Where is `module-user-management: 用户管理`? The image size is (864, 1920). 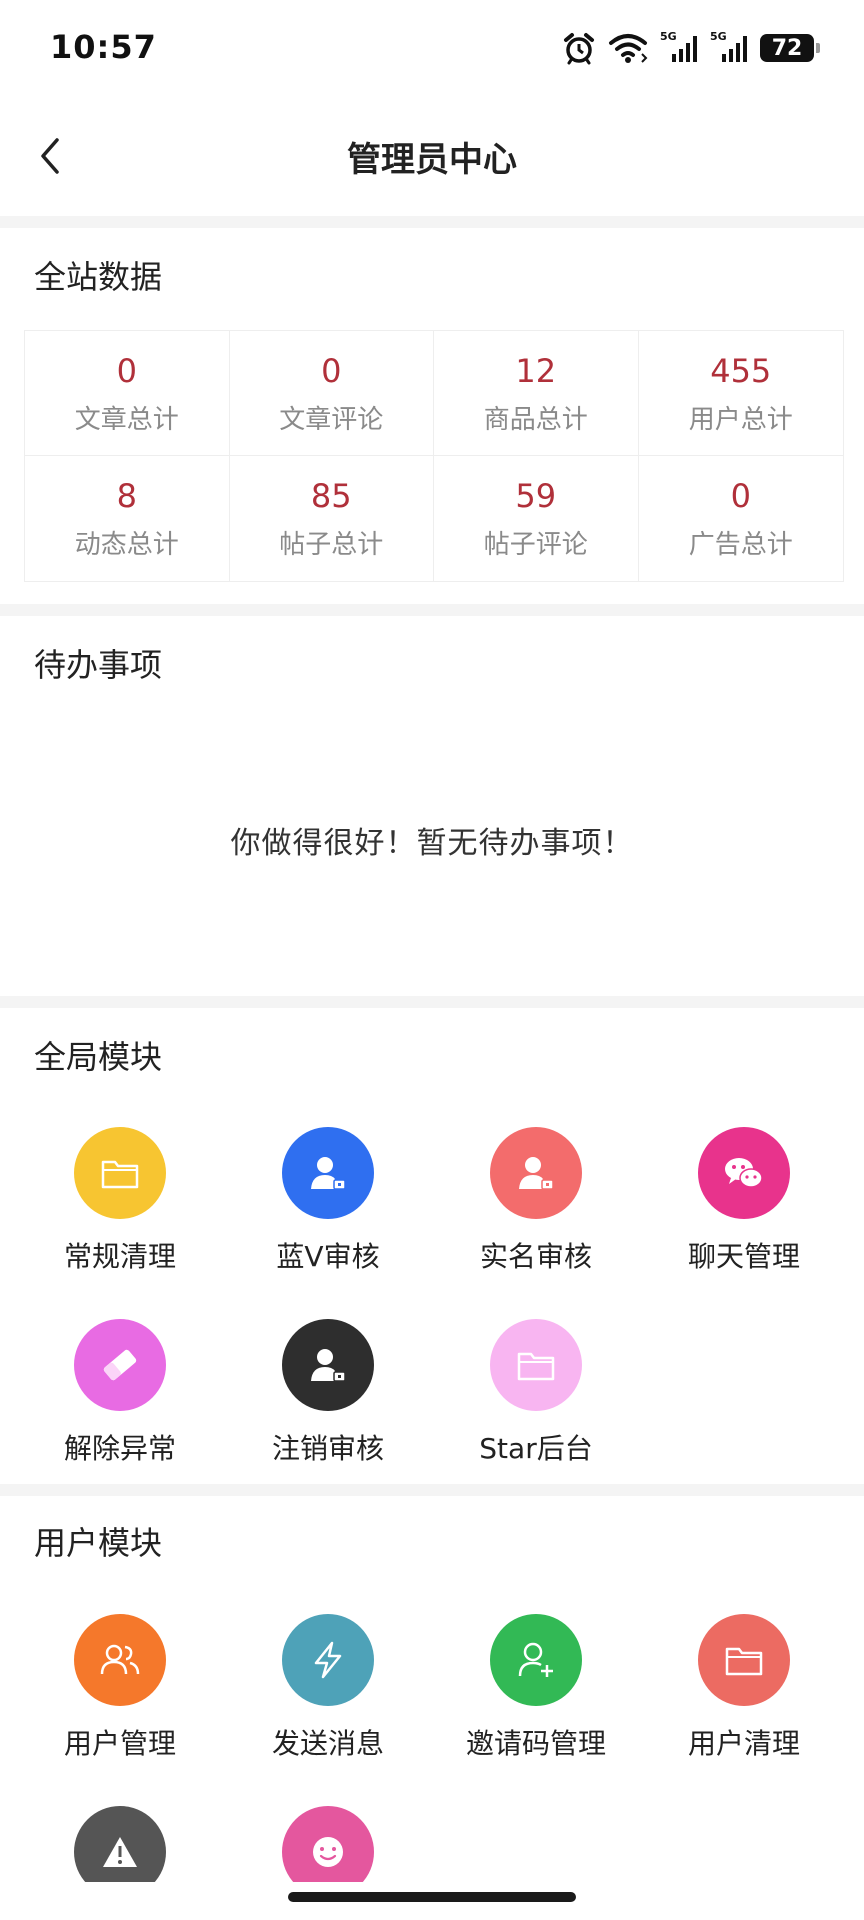
module-user-management: 用户管理 is located at coordinates (120, 1694).